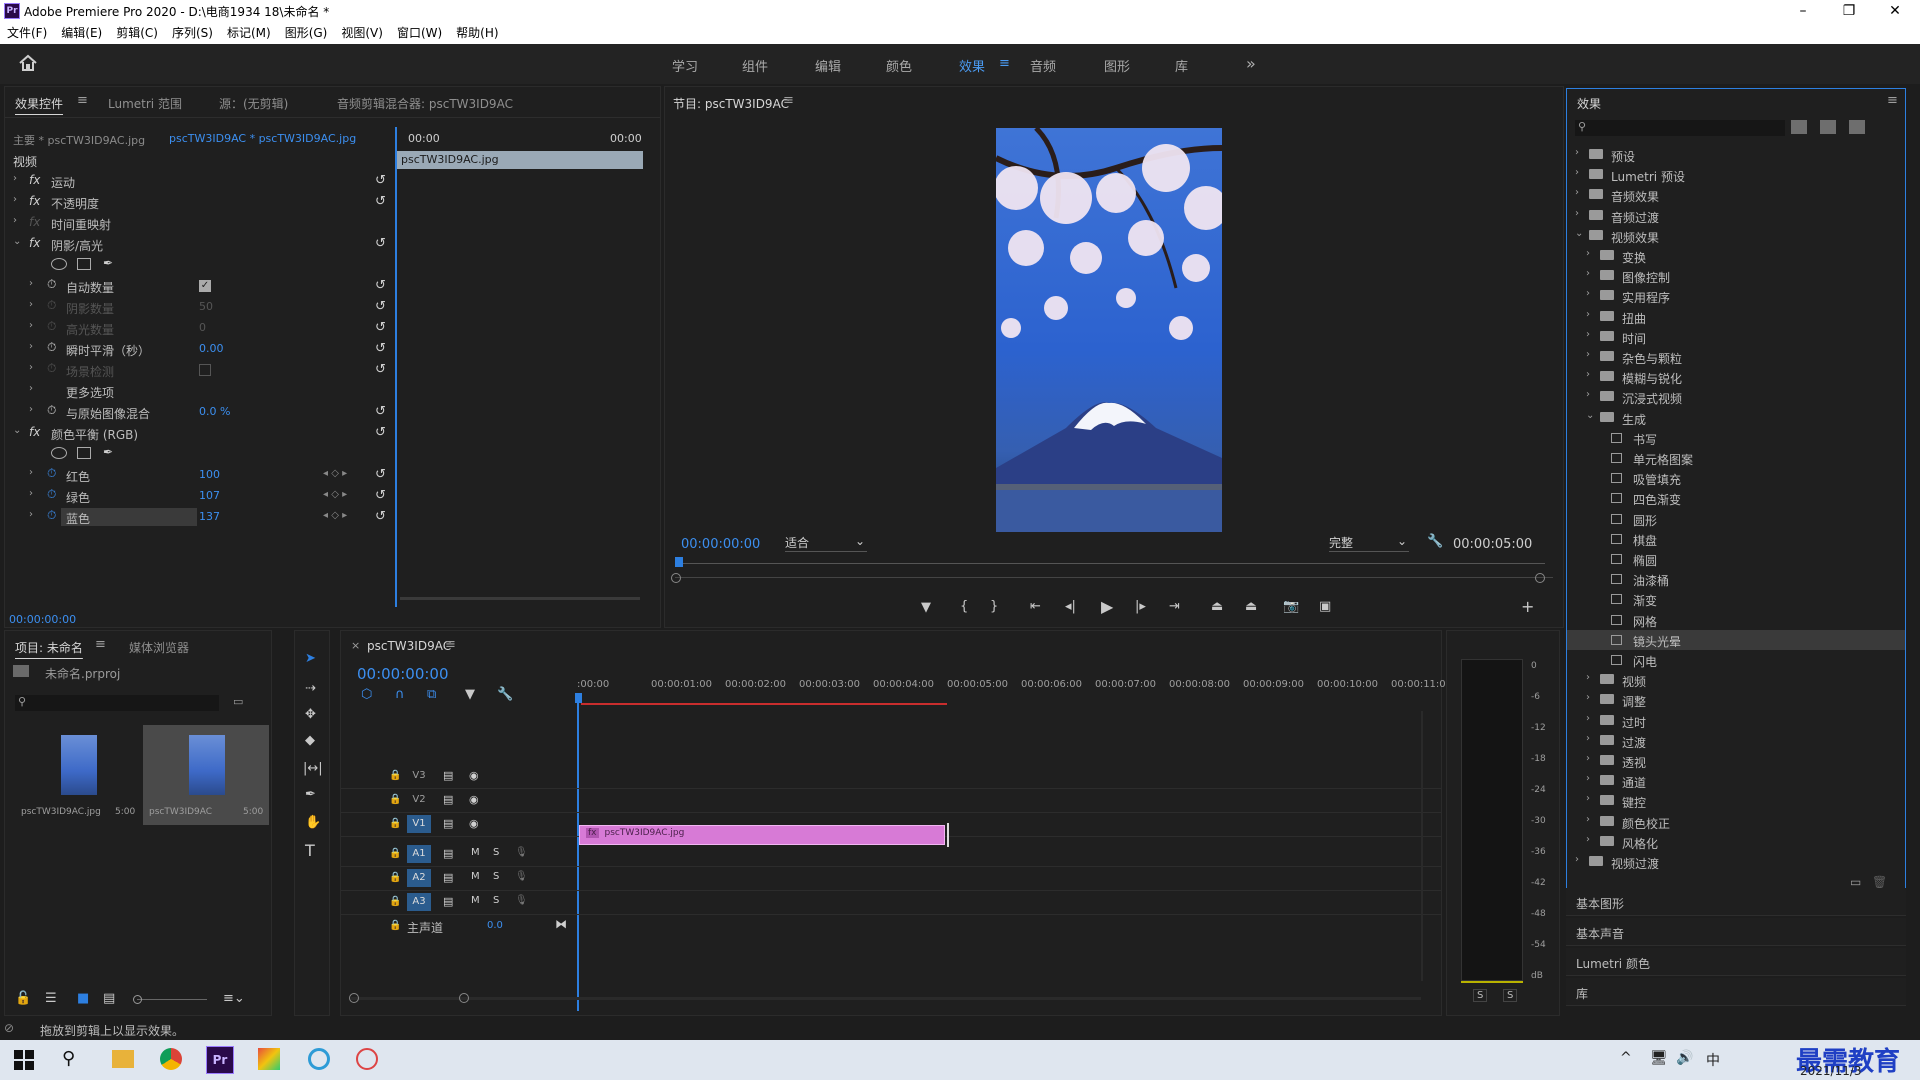  What do you see at coordinates (310, 688) in the screenshot?
I see `track-select-tool-icon: ⇢` at bounding box center [310, 688].